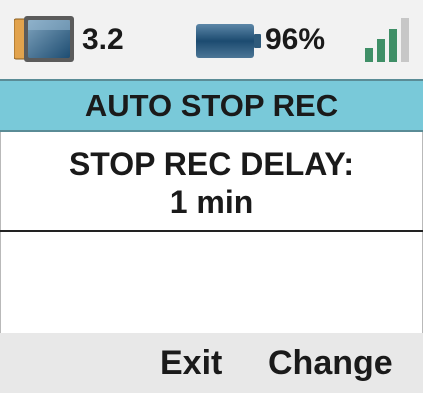 The image size is (423, 393). Describe the element at coordinates (387, 40) in the screenshot. I see `signal-strength-icon` at that location.